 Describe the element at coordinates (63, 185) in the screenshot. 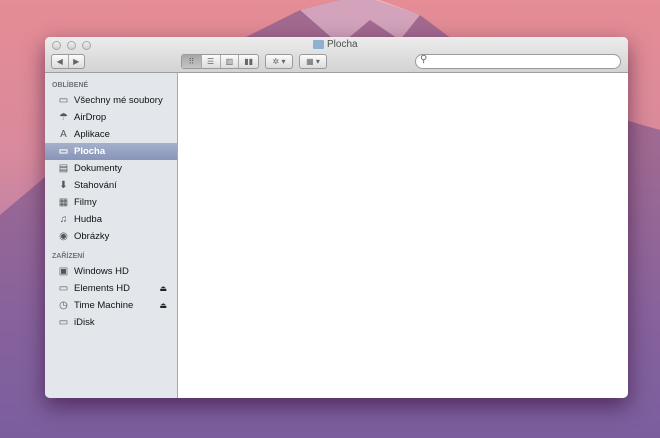

I see `downloads-icon: ⬇` at that location.